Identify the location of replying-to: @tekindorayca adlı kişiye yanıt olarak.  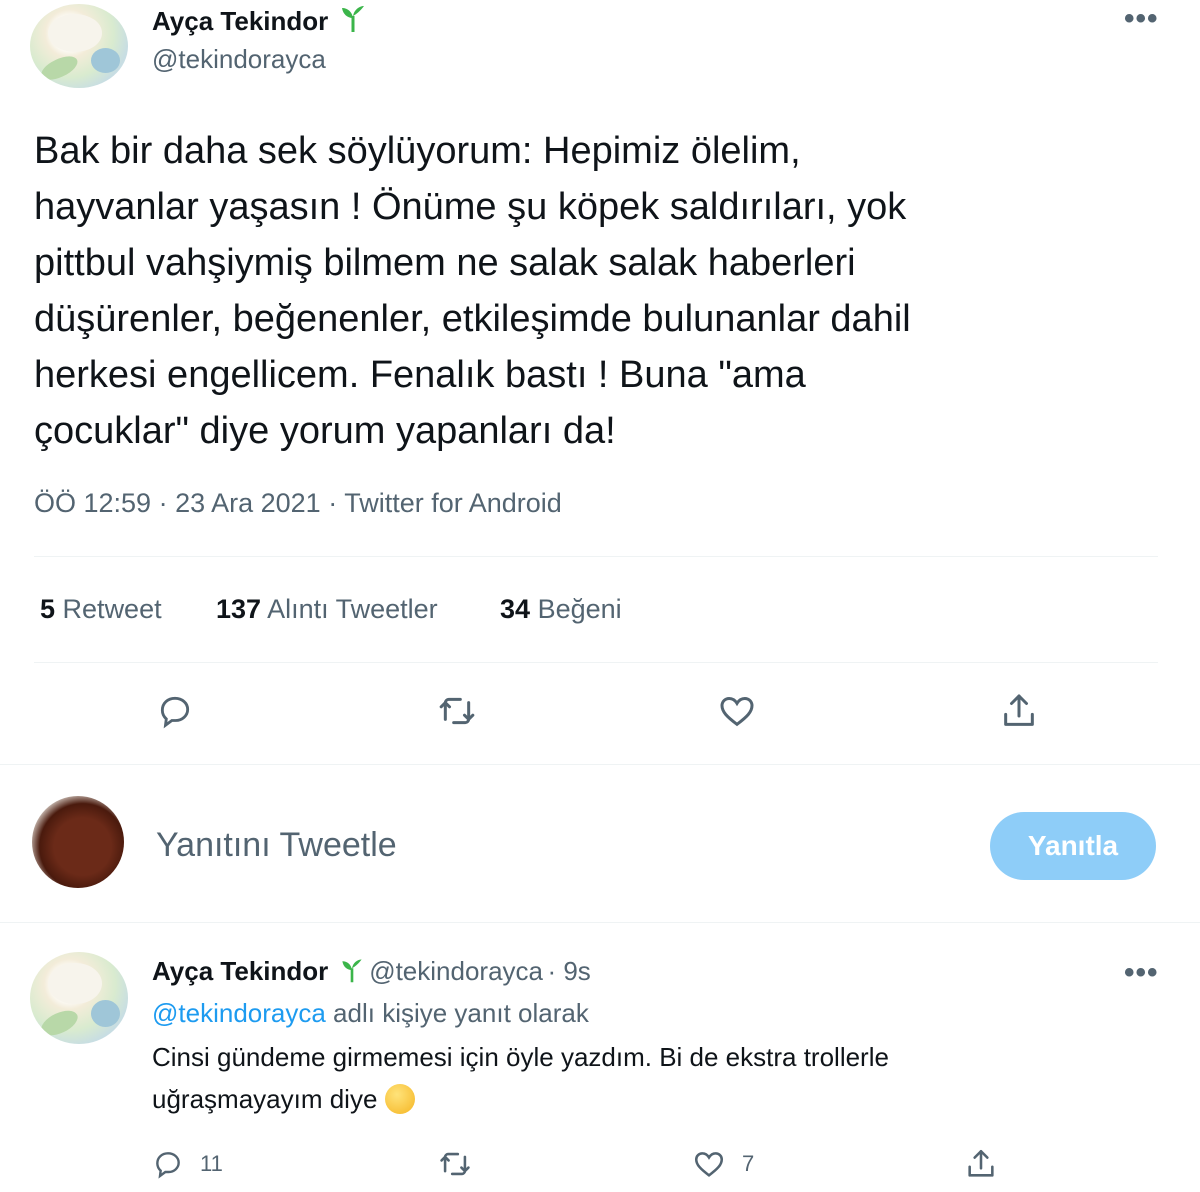
(370, 1013).